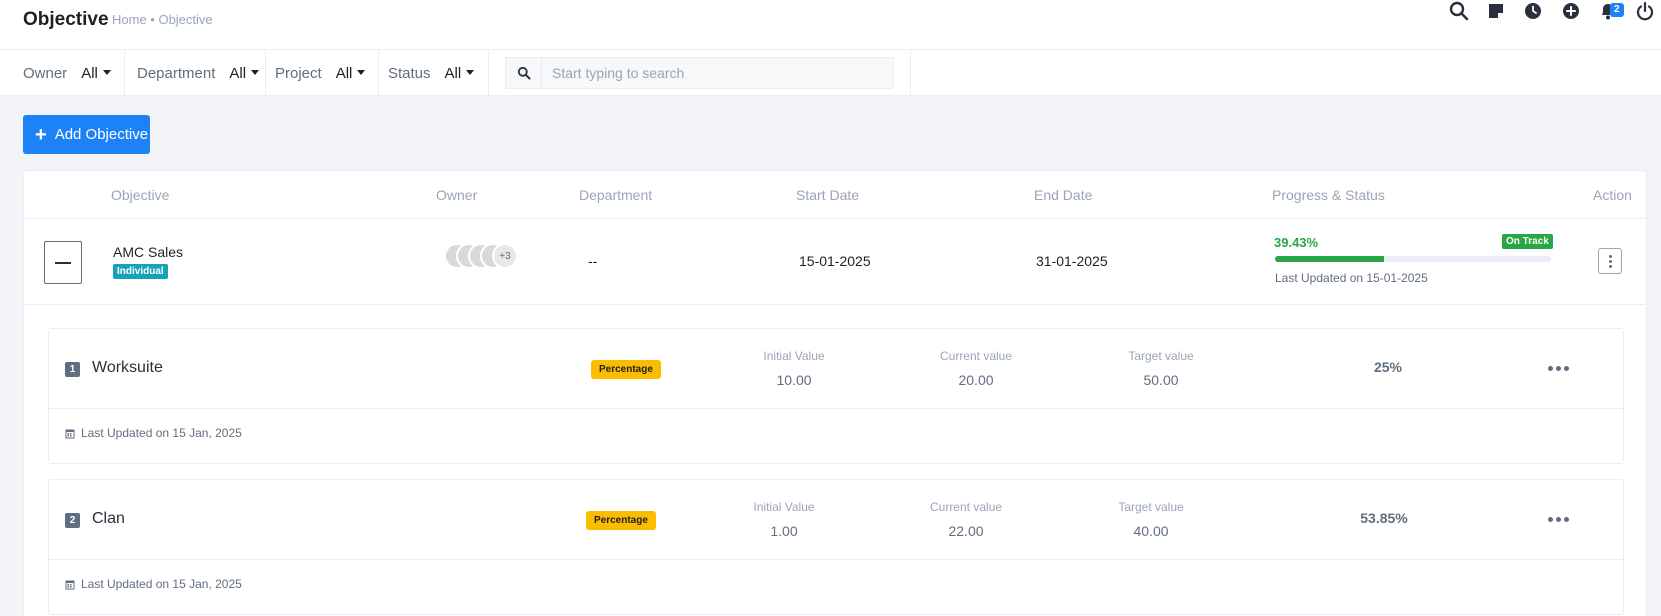 This screenshot has width=1661, height=616. I want to click on owner-filter: Owner All, so click(74, 73).